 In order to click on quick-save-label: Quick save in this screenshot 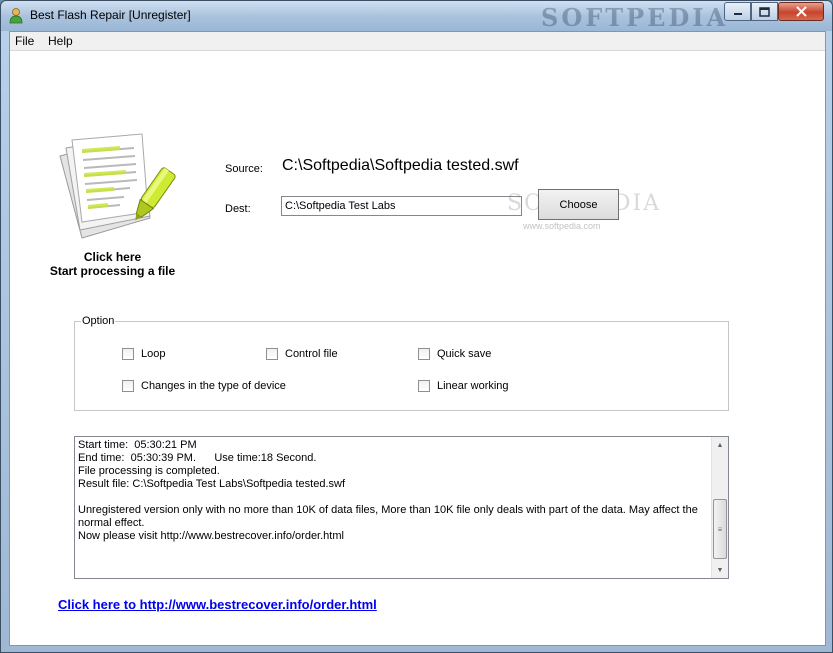, I will do `click(464, 354)`.